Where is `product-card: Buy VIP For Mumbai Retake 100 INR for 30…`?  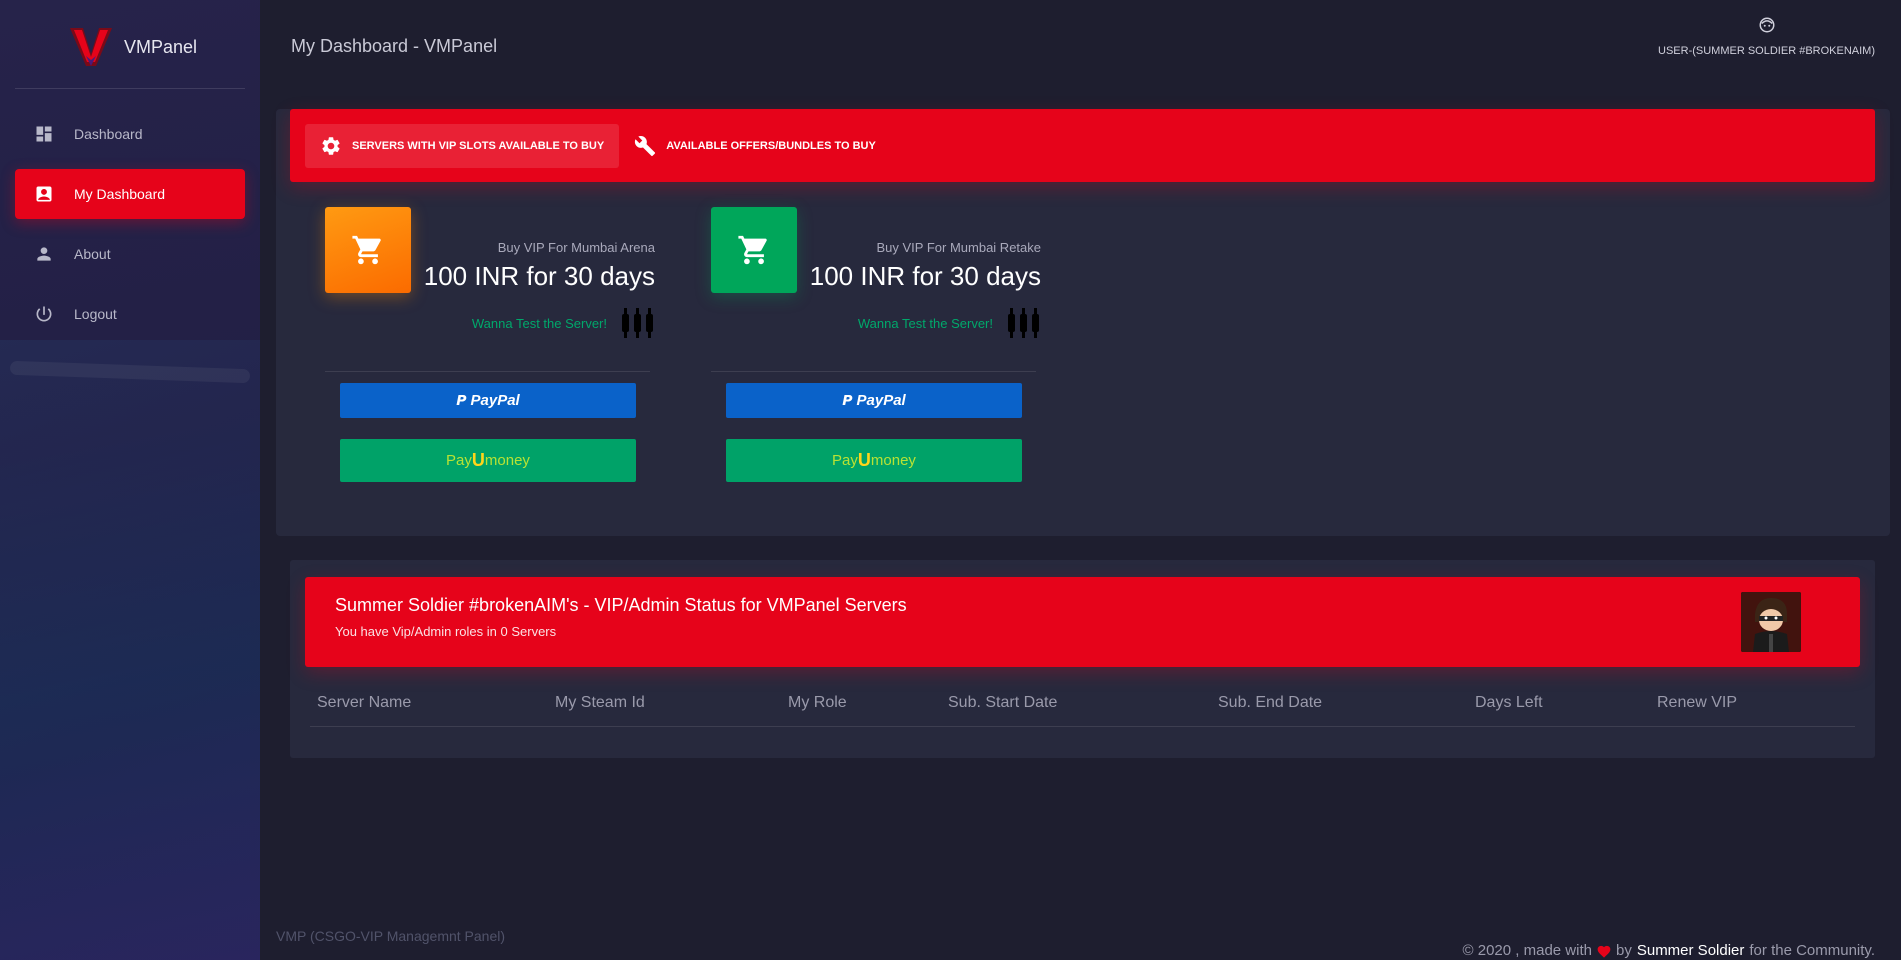
product-card: Buy VIP For Mumbai Retake 100 INR for 30… is located at coordinates (873, 345).